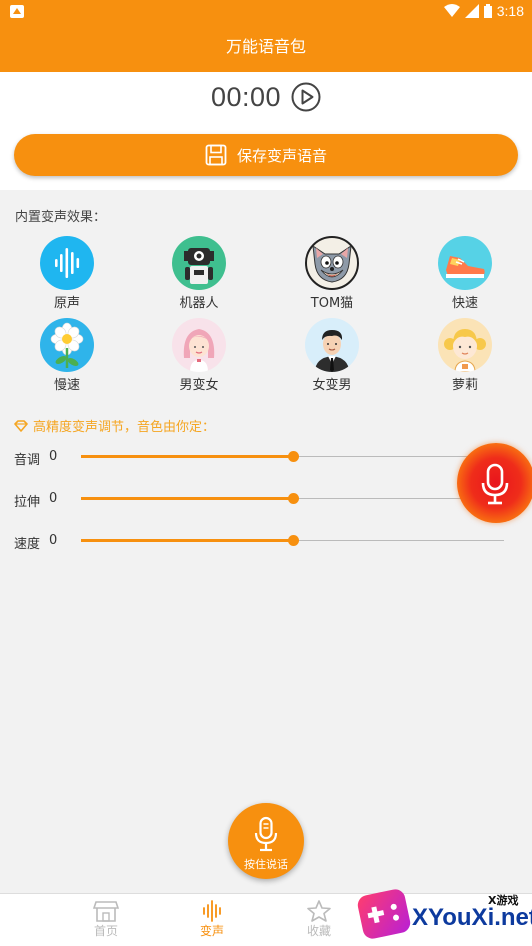  Describe the element at coordinates (464, 385) in the screenshot. I see `effect-label: 萝莉` at that location.